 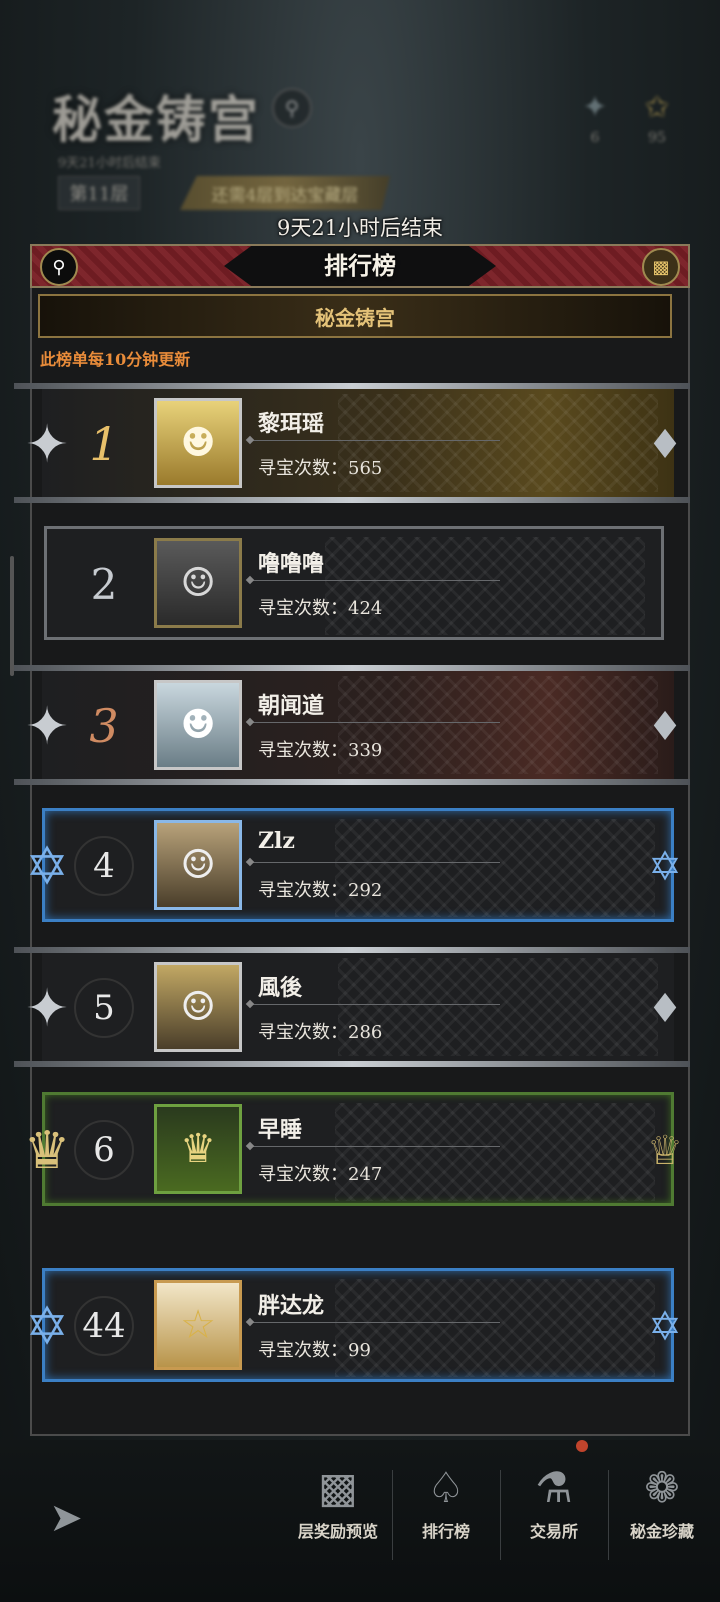 What do you see at coordinates (320, 468) in the screenshot?
I see `treasure-count: 寻宝次数：565` at bounding box center [320, 468].